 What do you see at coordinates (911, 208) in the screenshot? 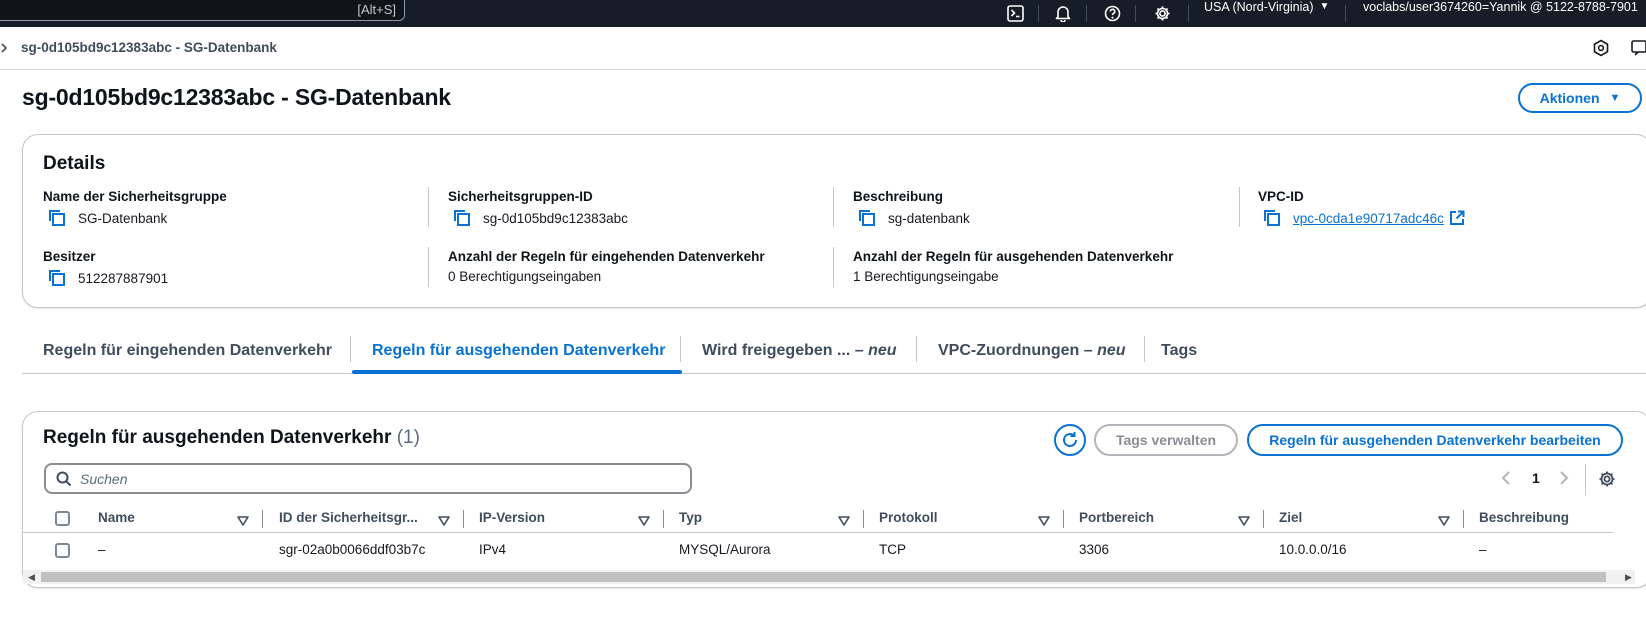
I see `detail-description: Beschreibung sg-datenbank` at bounding box center [911, 208].